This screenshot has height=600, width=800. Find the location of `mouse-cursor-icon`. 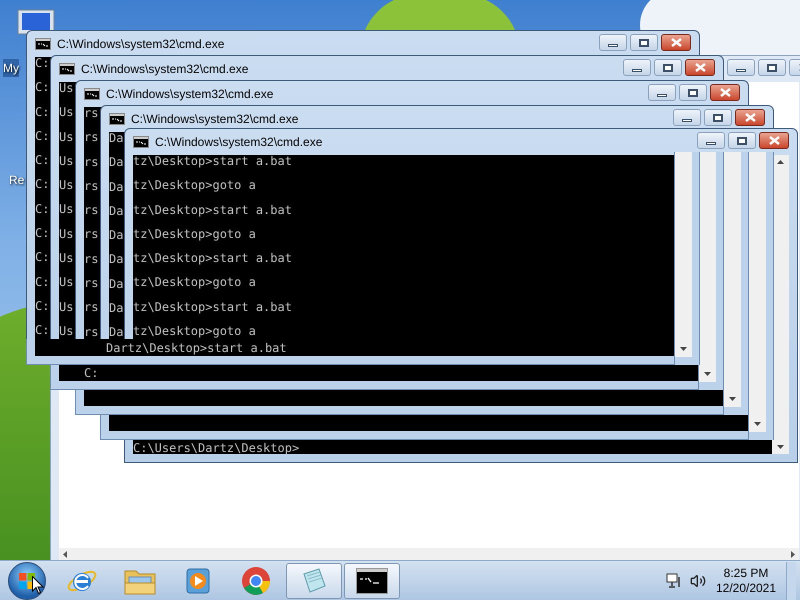

mouse-cursor-icon is located at coordinates (38, 585).